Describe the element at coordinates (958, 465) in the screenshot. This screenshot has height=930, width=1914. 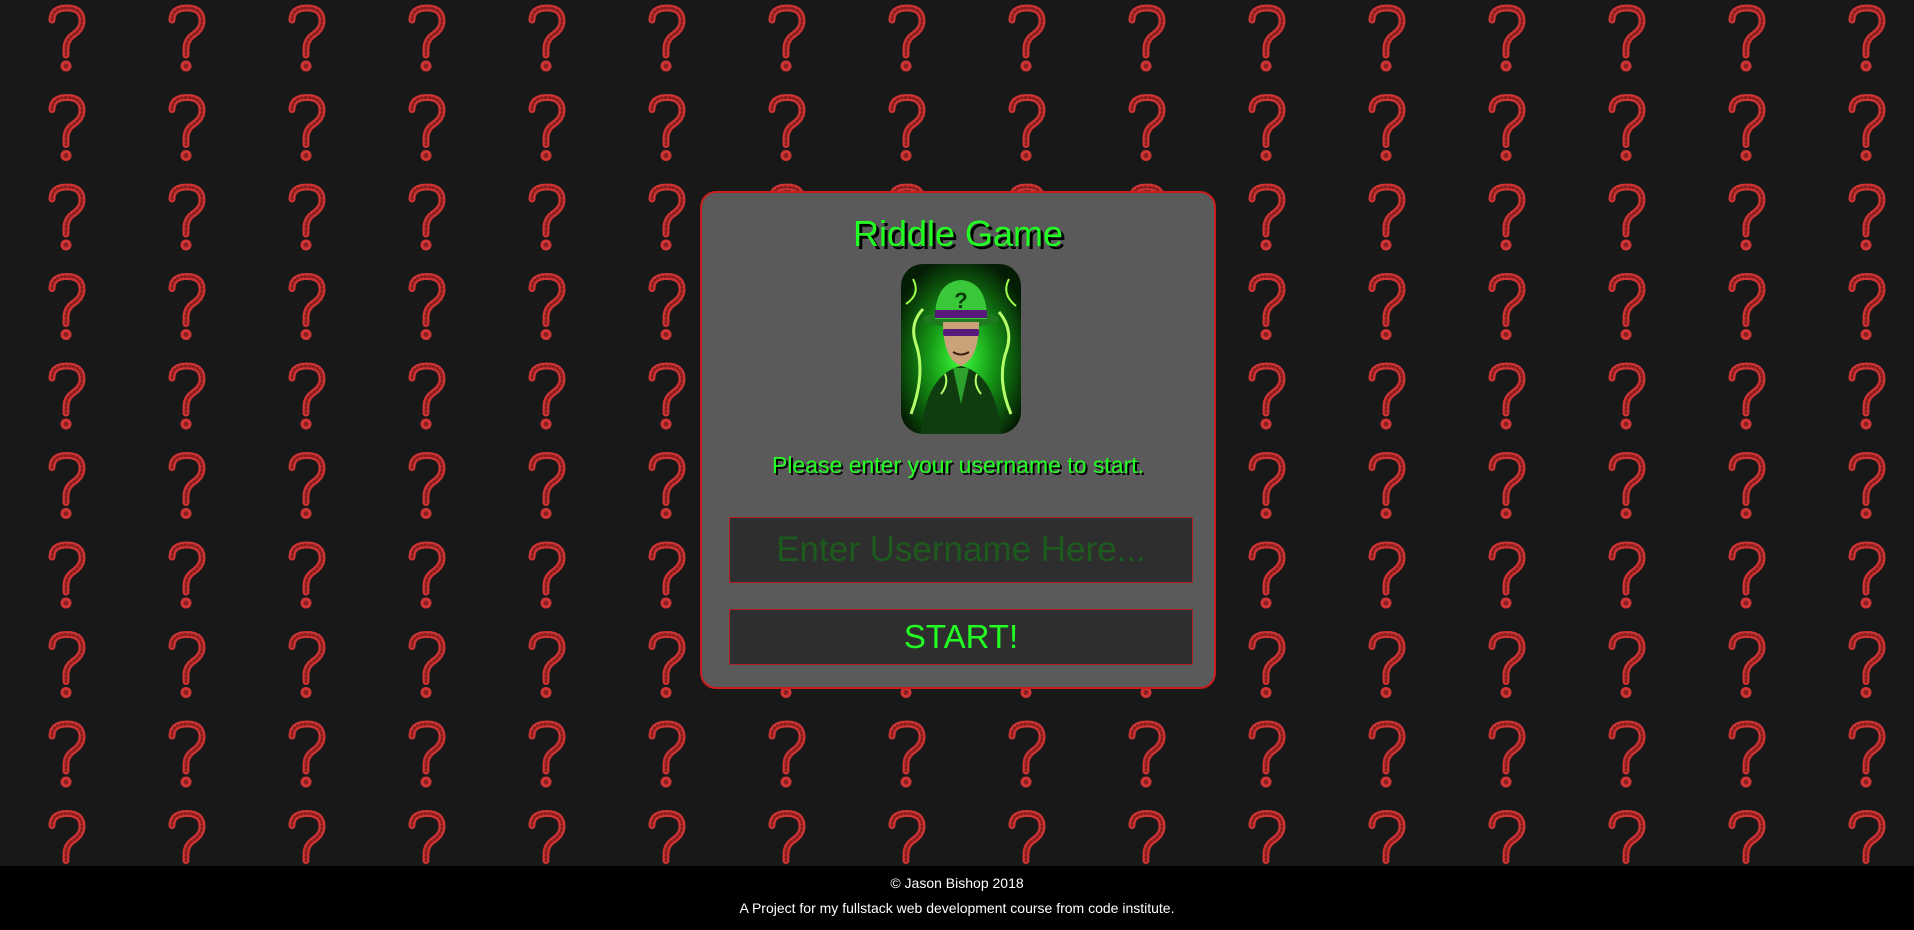
I see `username-prompt: Please enter your username to start.` at that location.